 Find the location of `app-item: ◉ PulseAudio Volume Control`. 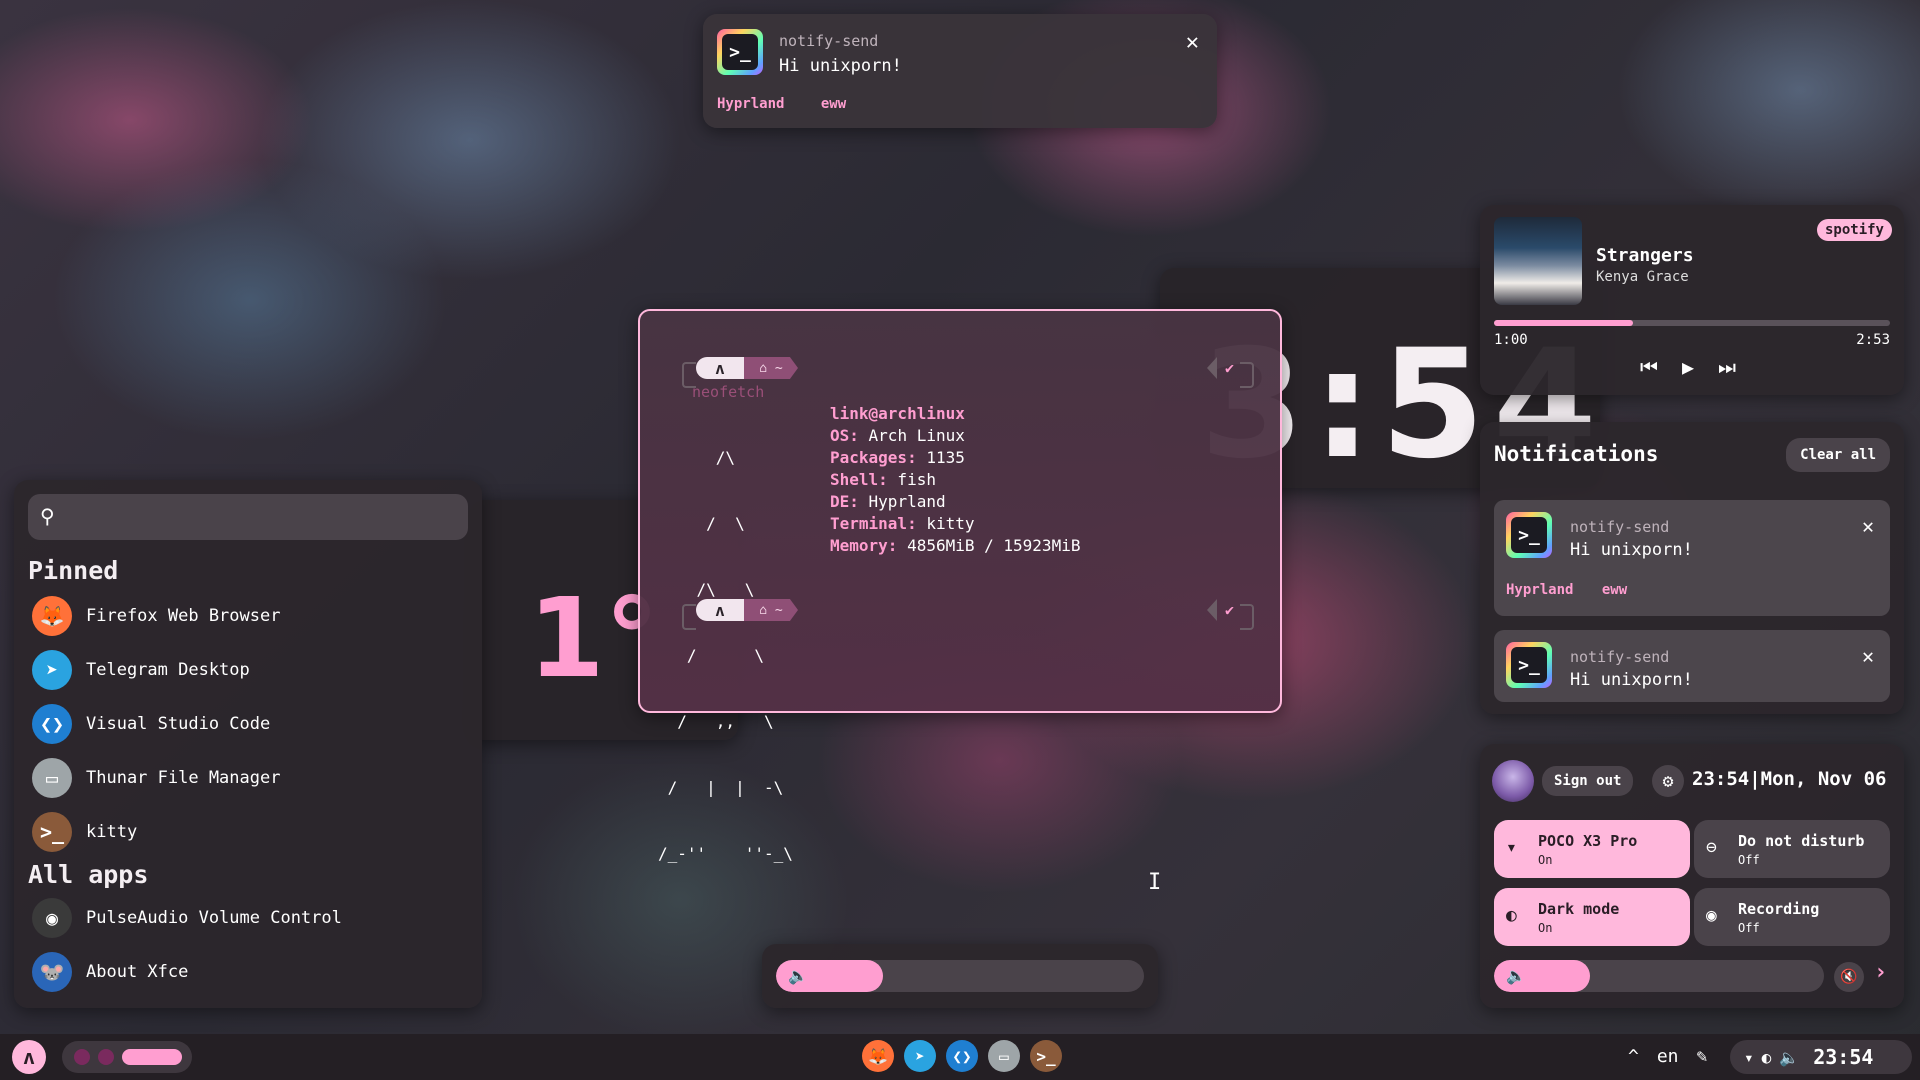

app-item: ◉ PulseAudio Volume Control is located at coordinates (187, 918).